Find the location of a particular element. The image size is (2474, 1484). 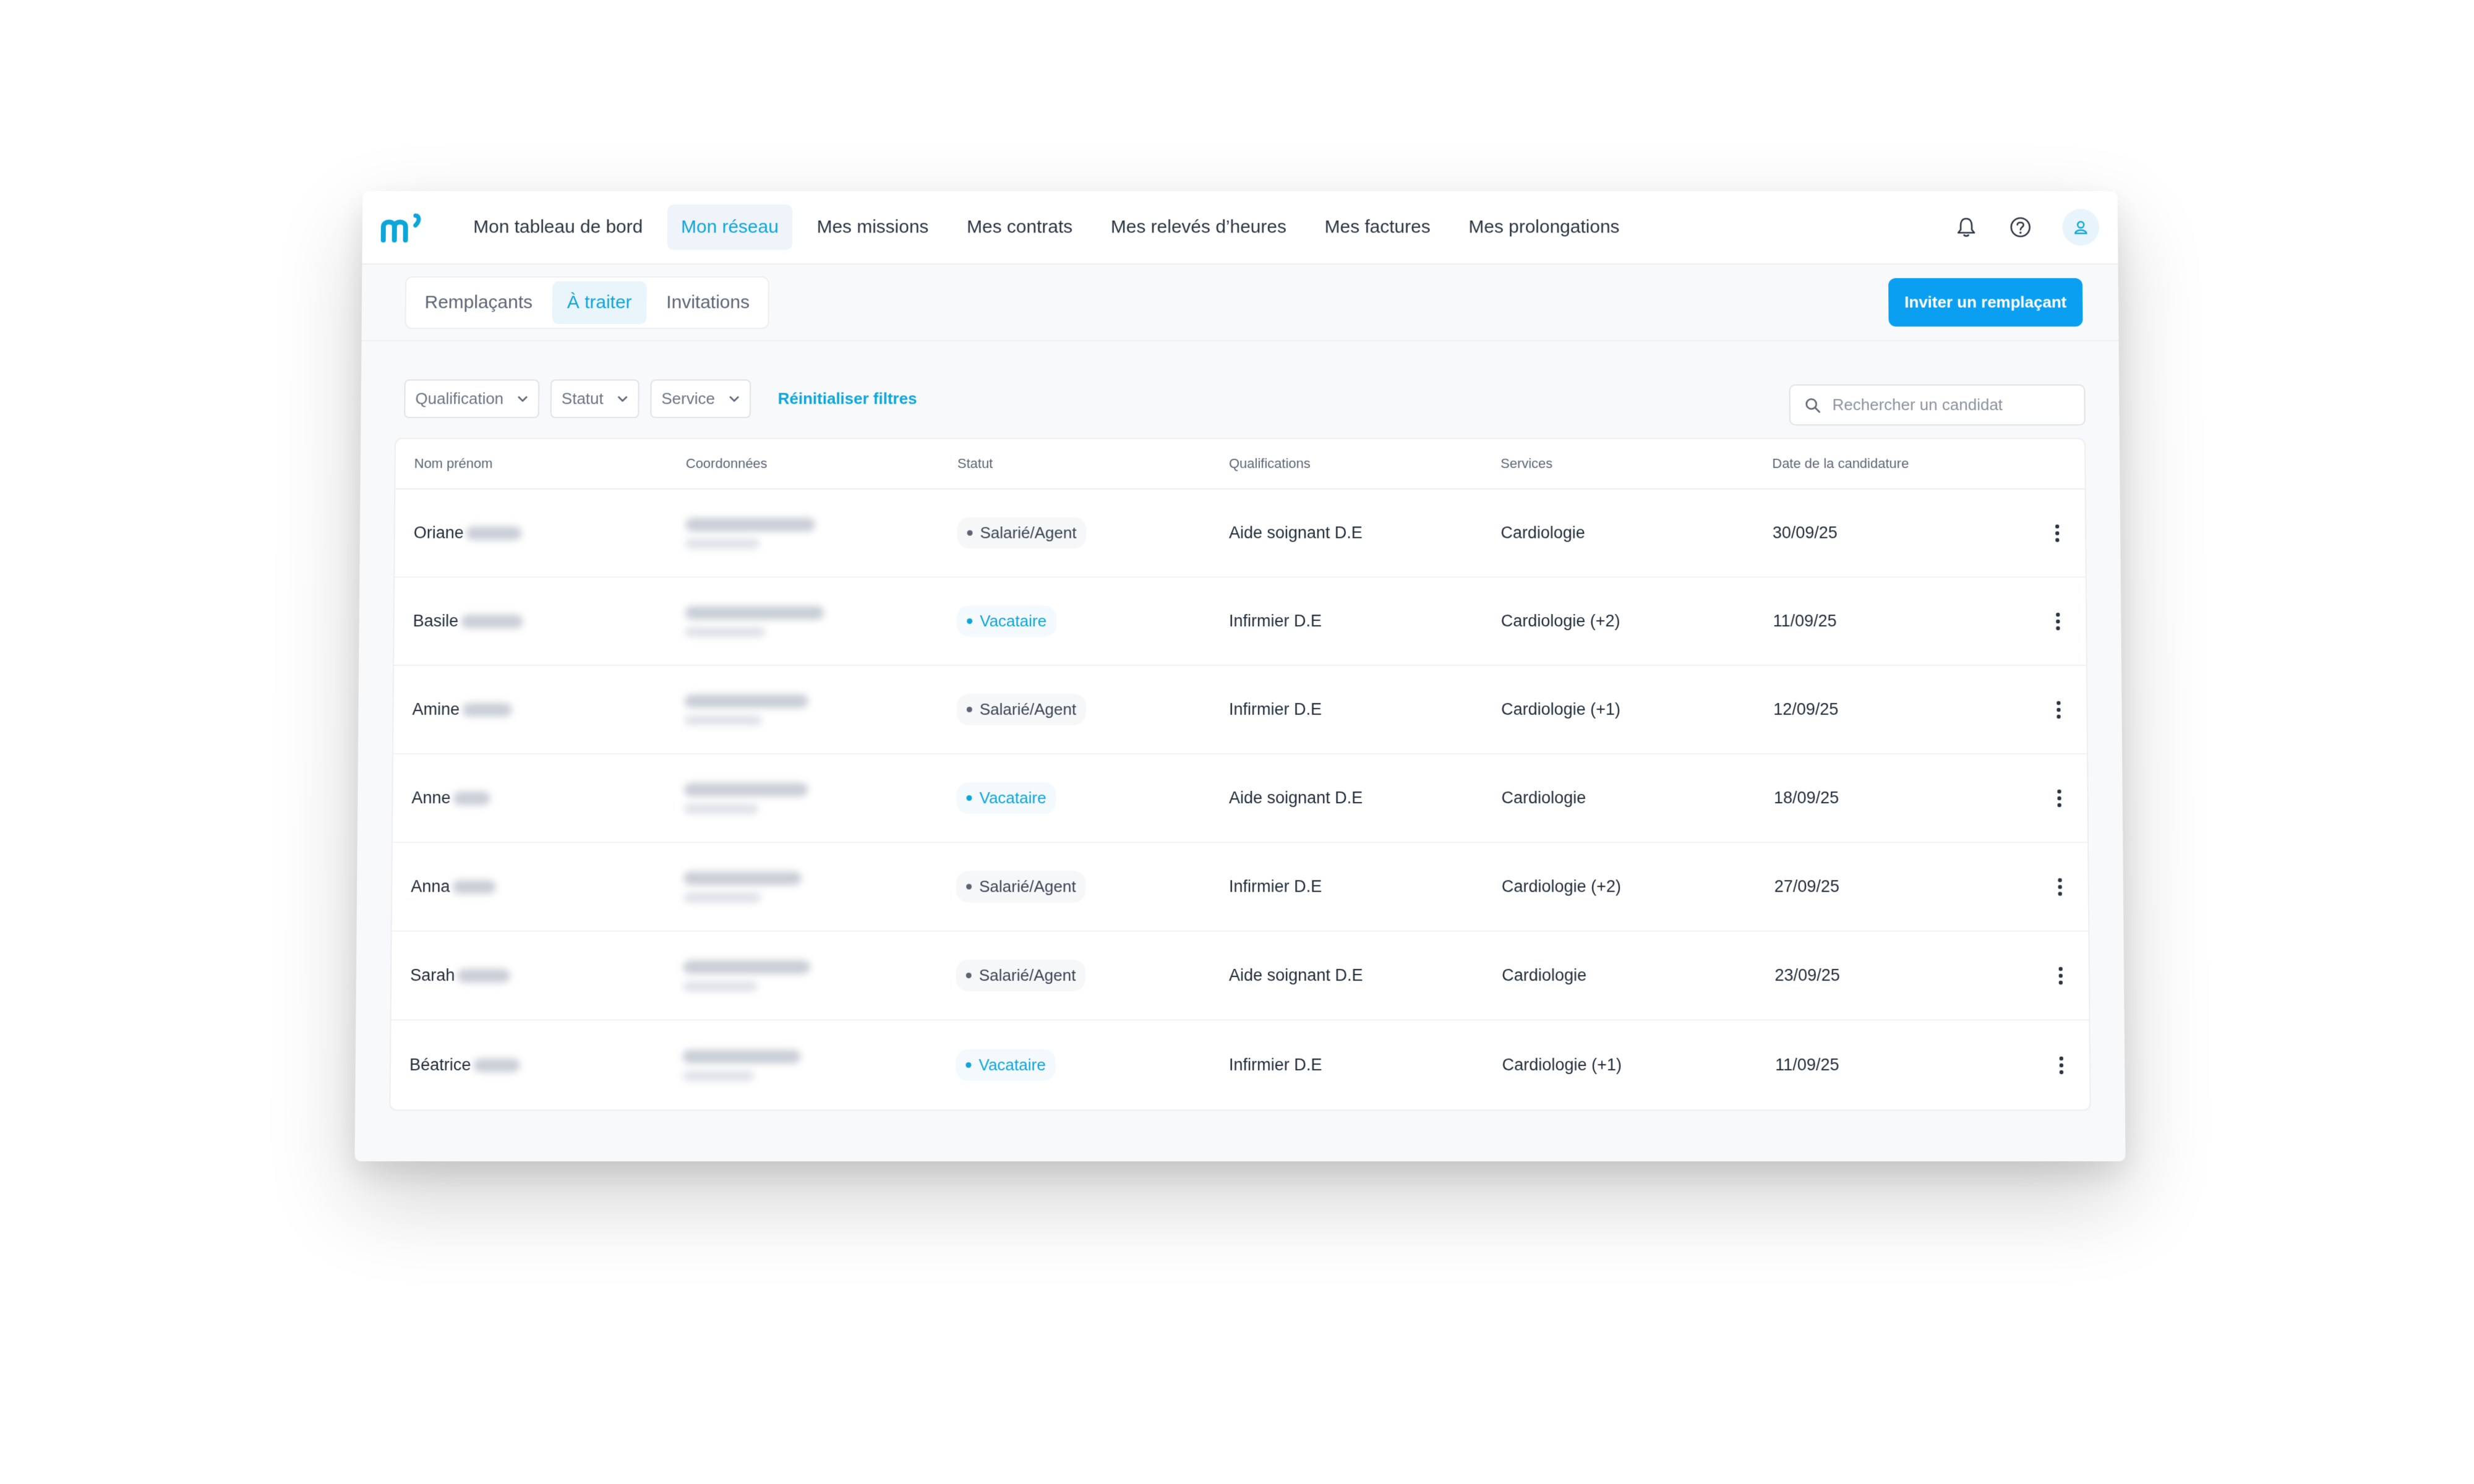

qualification-filter: Qualification is located at coordinates (472, 399).